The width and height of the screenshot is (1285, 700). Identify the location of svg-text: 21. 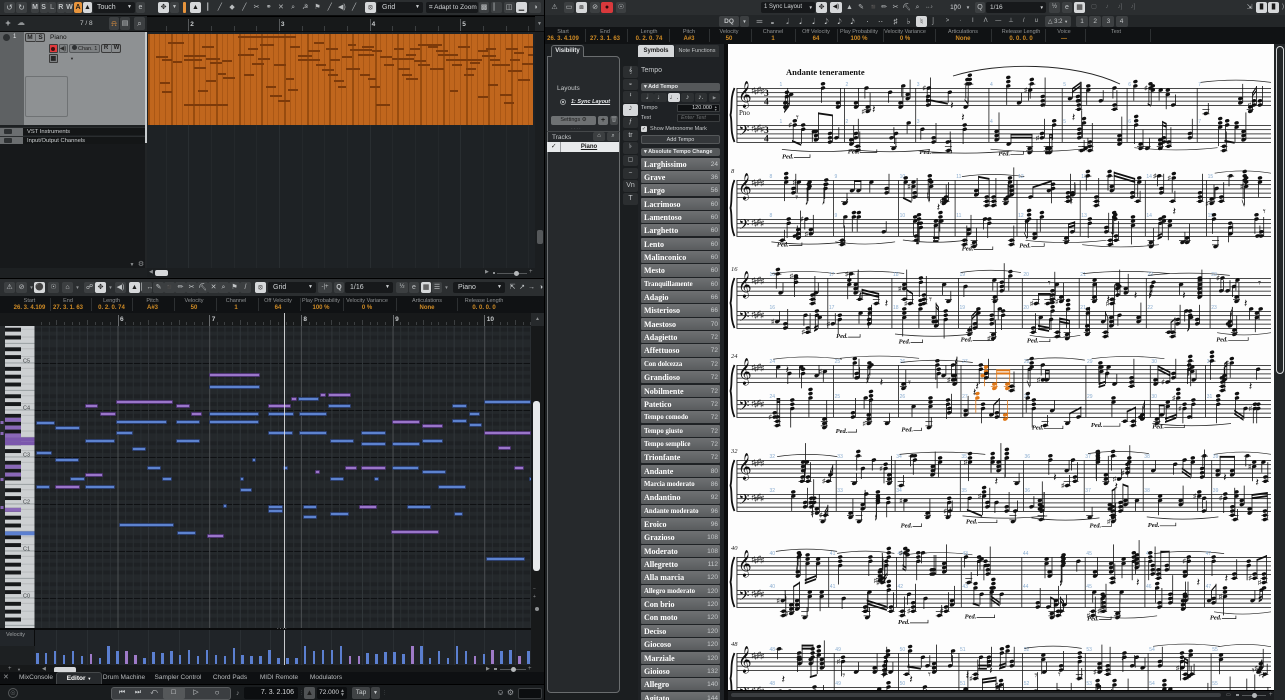
(1083, 308).